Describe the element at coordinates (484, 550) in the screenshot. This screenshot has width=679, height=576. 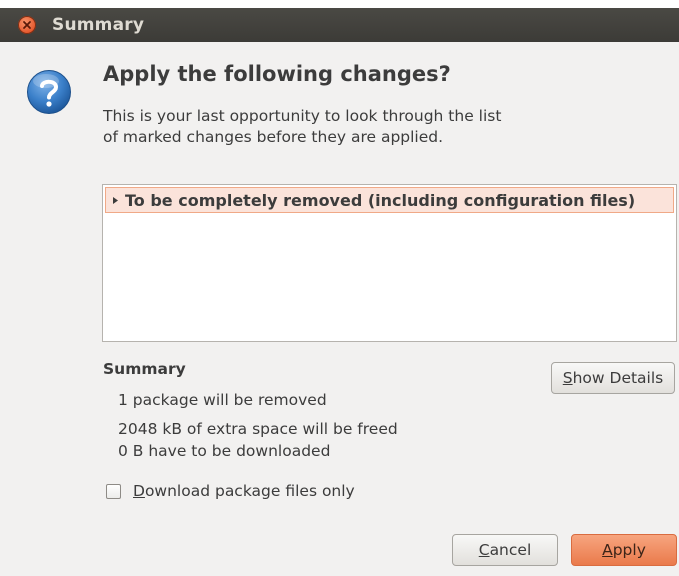
I see `cancel-mnemonic: C` at that location.